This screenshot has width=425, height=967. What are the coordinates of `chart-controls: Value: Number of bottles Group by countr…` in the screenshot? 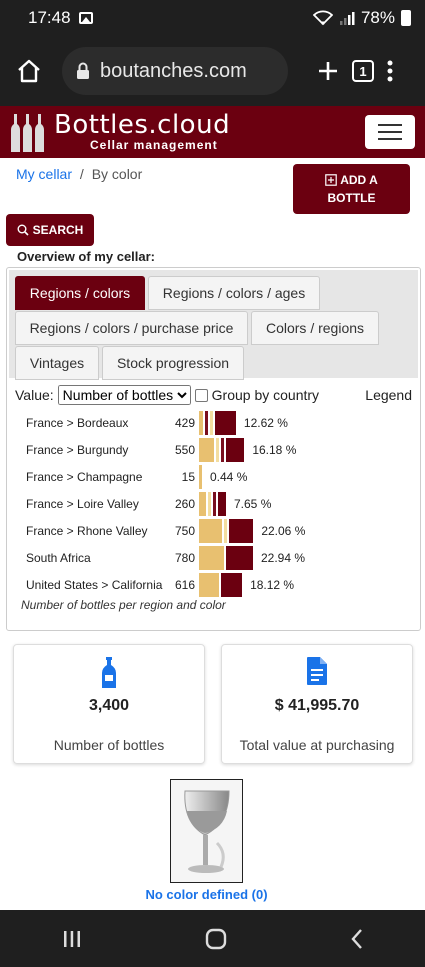 It's located at (213, 395).